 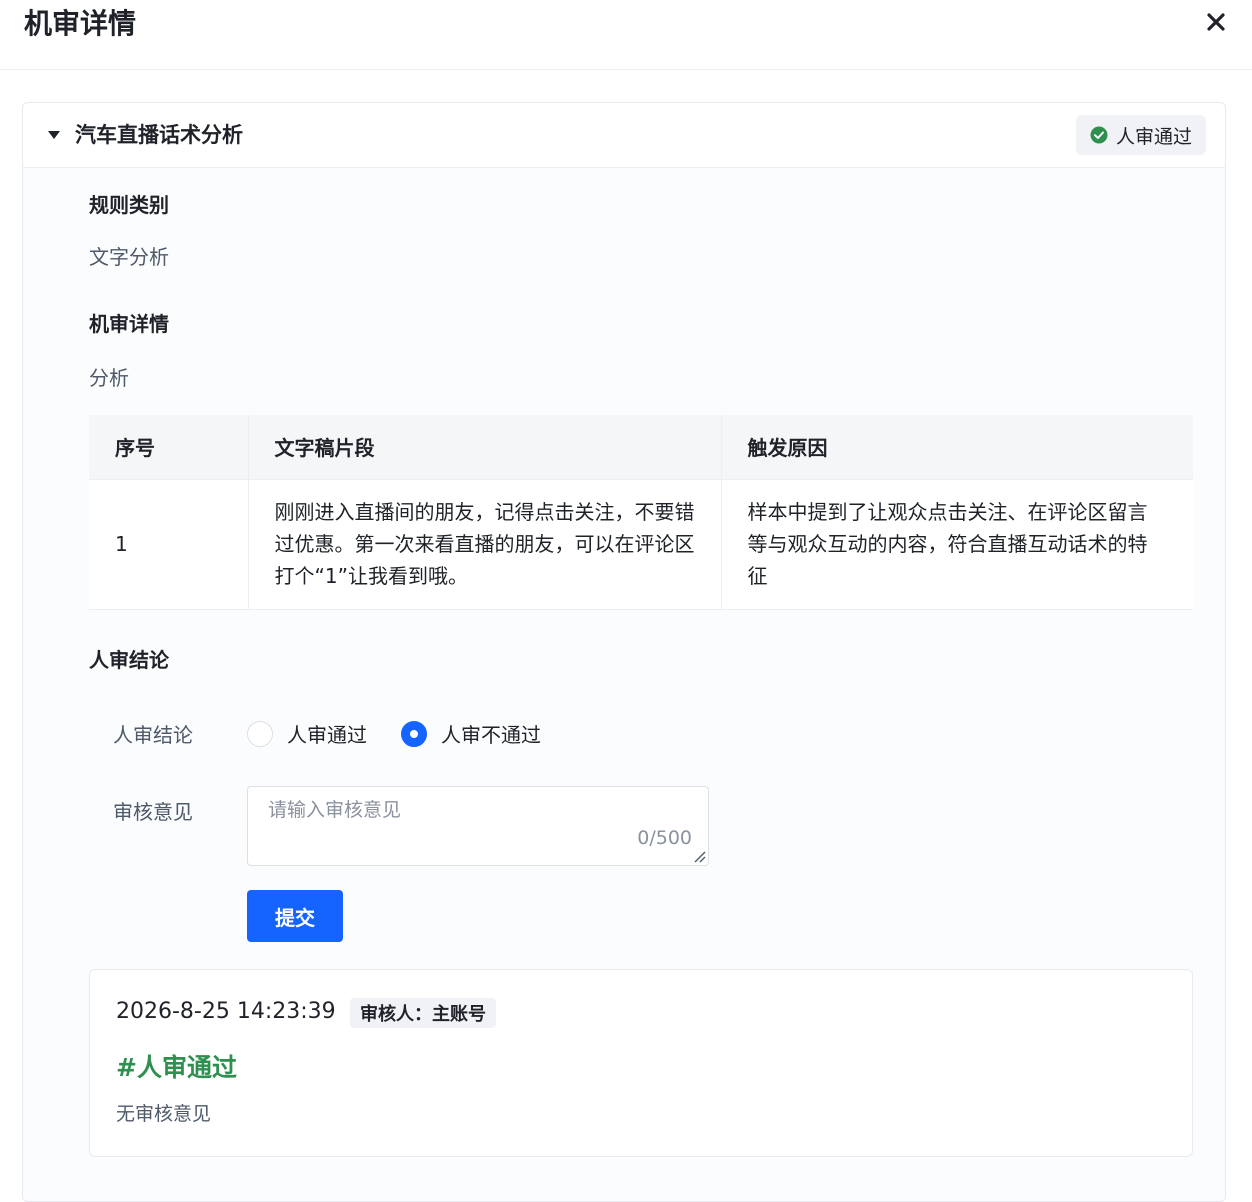 I want to click on radio-pass-dot, so click(x=260, y=733).